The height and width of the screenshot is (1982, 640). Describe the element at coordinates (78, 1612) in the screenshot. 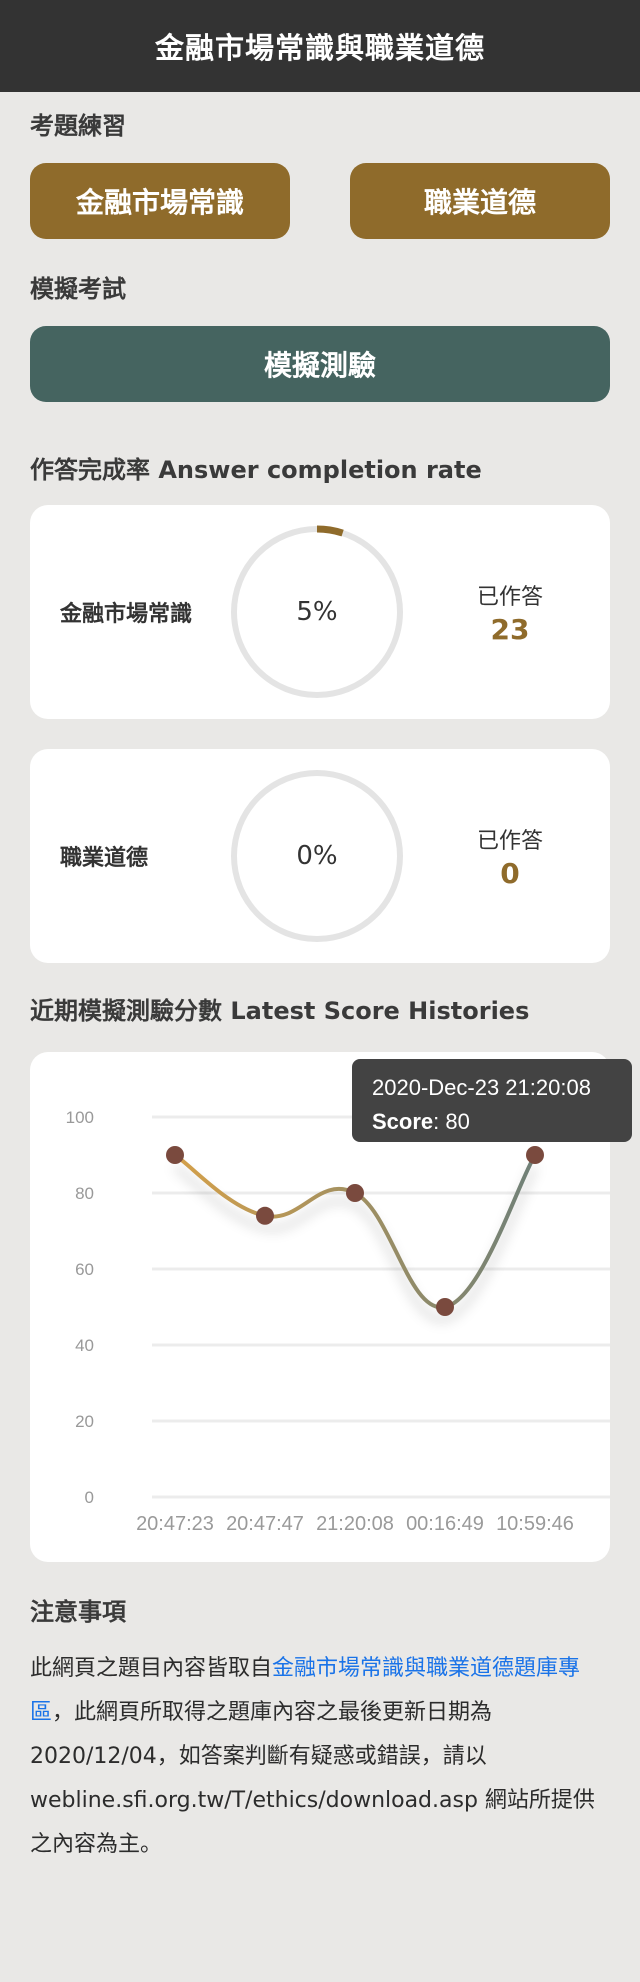

I see `notes-section-title: 注意事項` at that location.